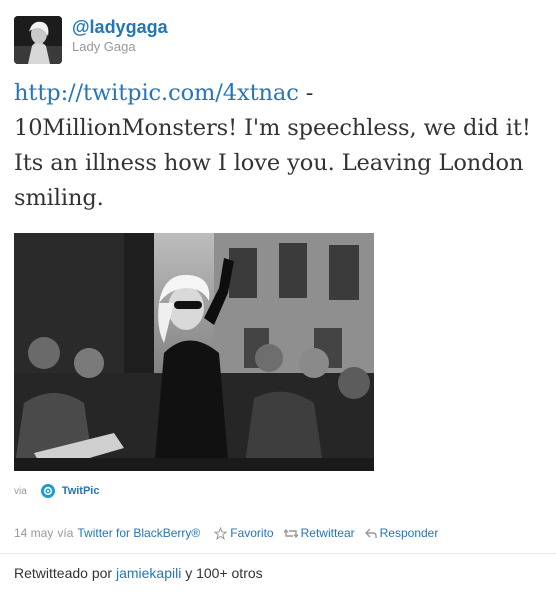 The height and width of the screenshot is (593, 556). What do you see at coordinates (252, 533) in the screenshot?
I see `favorite-label: Favorito` at bounding box center [252, 533].